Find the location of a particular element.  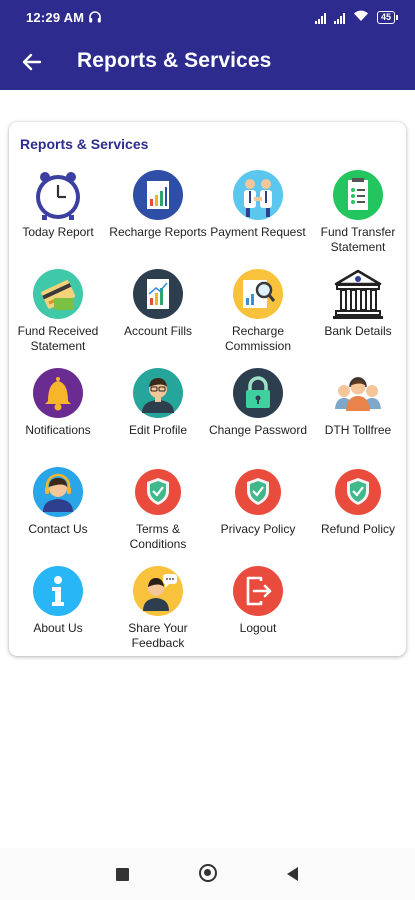

credit-card-icon is located at coordinates (58, 294).